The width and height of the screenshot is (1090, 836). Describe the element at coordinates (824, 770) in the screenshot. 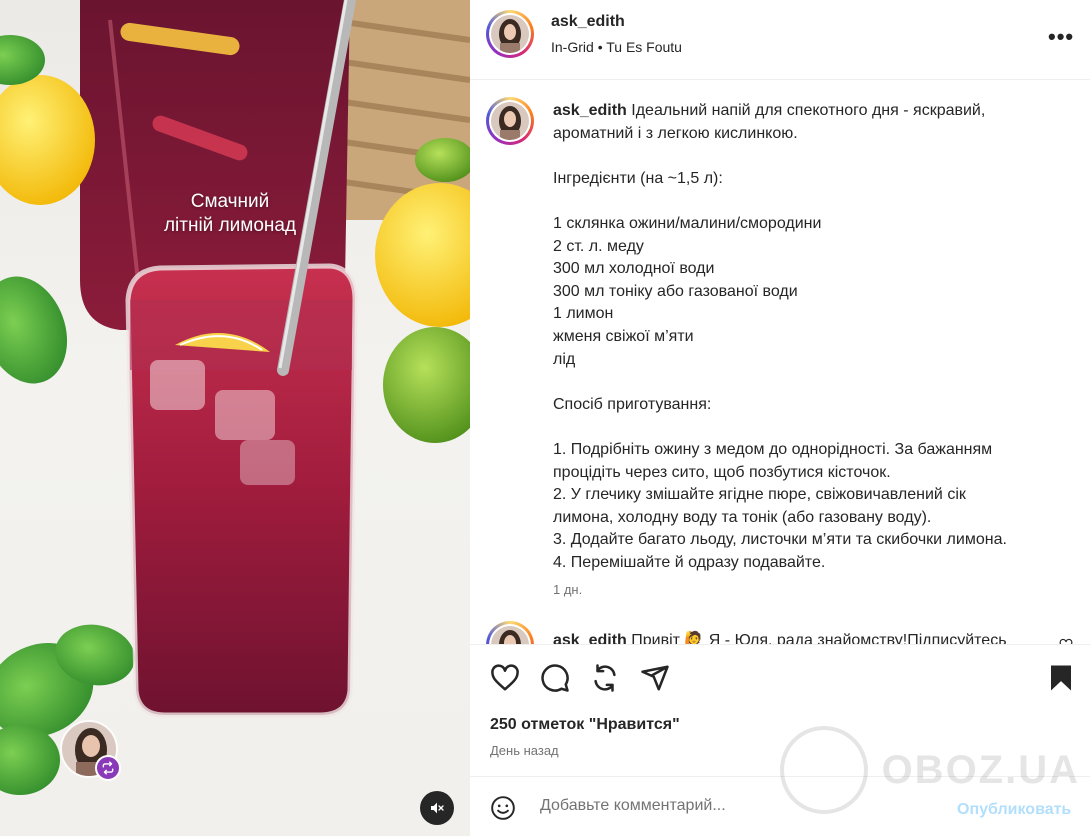

I see `globe-logo-icon` at that location.